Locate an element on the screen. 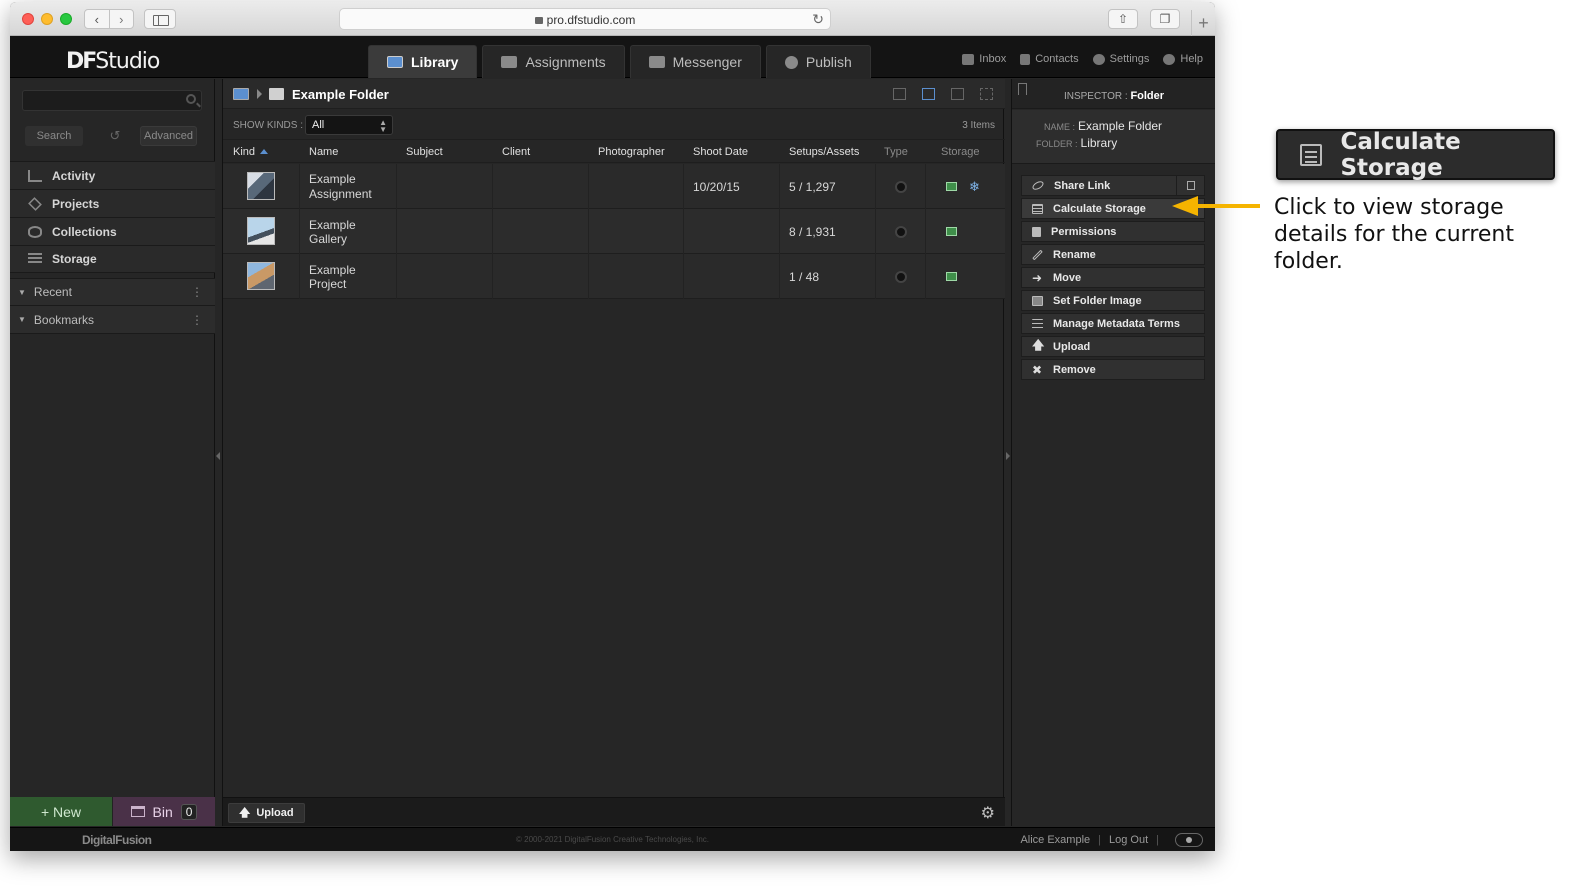 Image resolution: width=1580 pixels, height=896 pixels. gear-icon: ⚙ is located at coordinates (988, 813).